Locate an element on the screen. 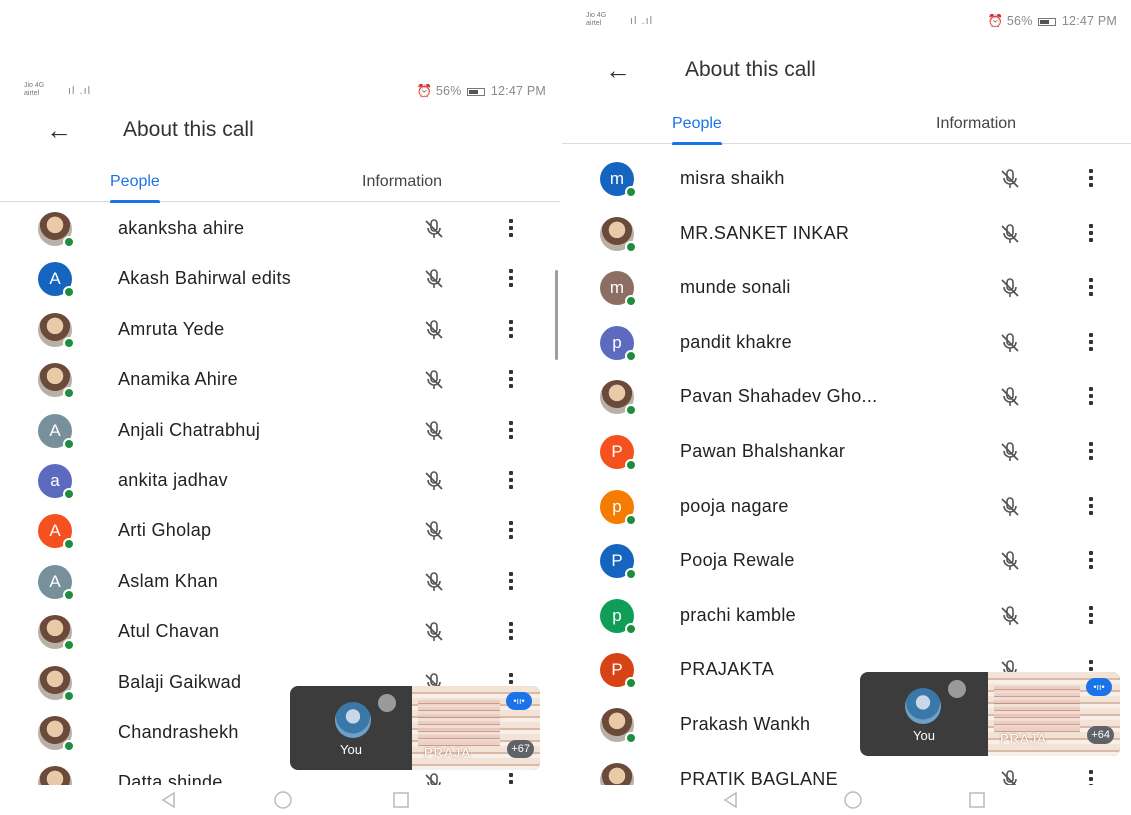  participant-row: Atul Chavan is located at coordinates (280, 632).